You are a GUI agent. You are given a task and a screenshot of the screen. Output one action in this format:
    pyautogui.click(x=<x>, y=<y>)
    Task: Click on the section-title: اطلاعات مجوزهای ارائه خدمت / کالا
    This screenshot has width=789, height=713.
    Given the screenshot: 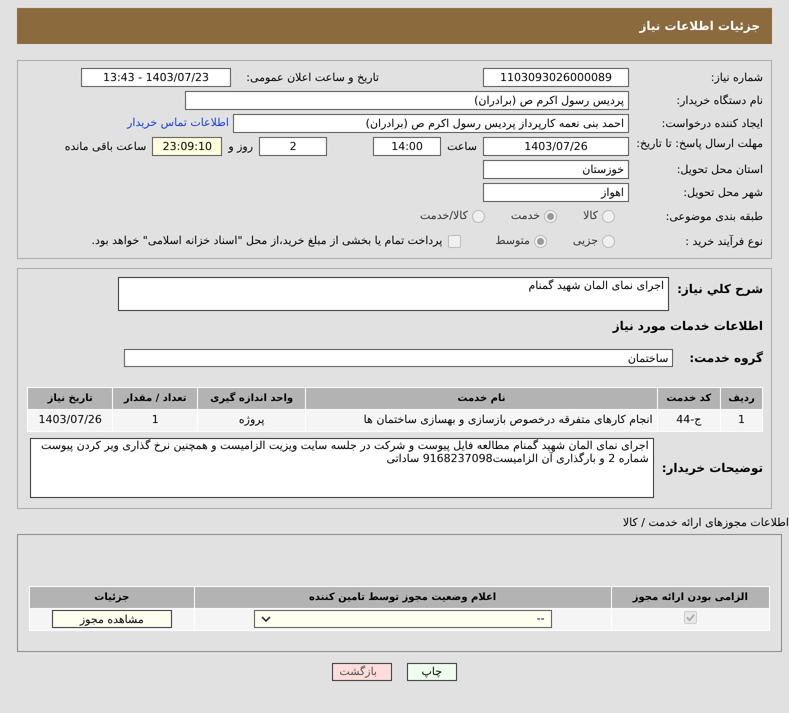 What is the action you would take?
    pyautogui.click(x=705, y=523)
    